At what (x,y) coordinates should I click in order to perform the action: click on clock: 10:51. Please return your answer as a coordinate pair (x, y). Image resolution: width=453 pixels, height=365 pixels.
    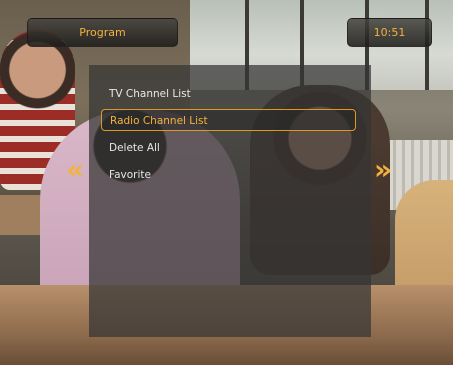
    Looking at the image, I should click on (389, 32).